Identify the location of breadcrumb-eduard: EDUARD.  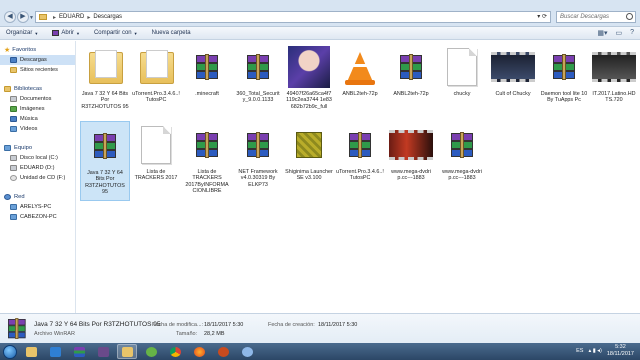
(71, 17).